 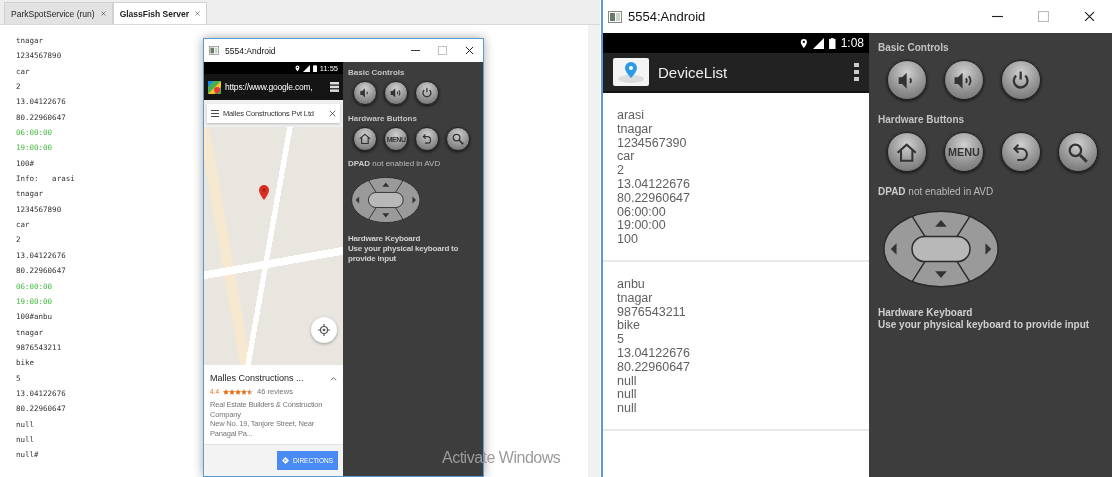 What do you see at coordinates (631, 72) in the screenshot?
I see `app-logo-icon` at bounding box center [631, 72].